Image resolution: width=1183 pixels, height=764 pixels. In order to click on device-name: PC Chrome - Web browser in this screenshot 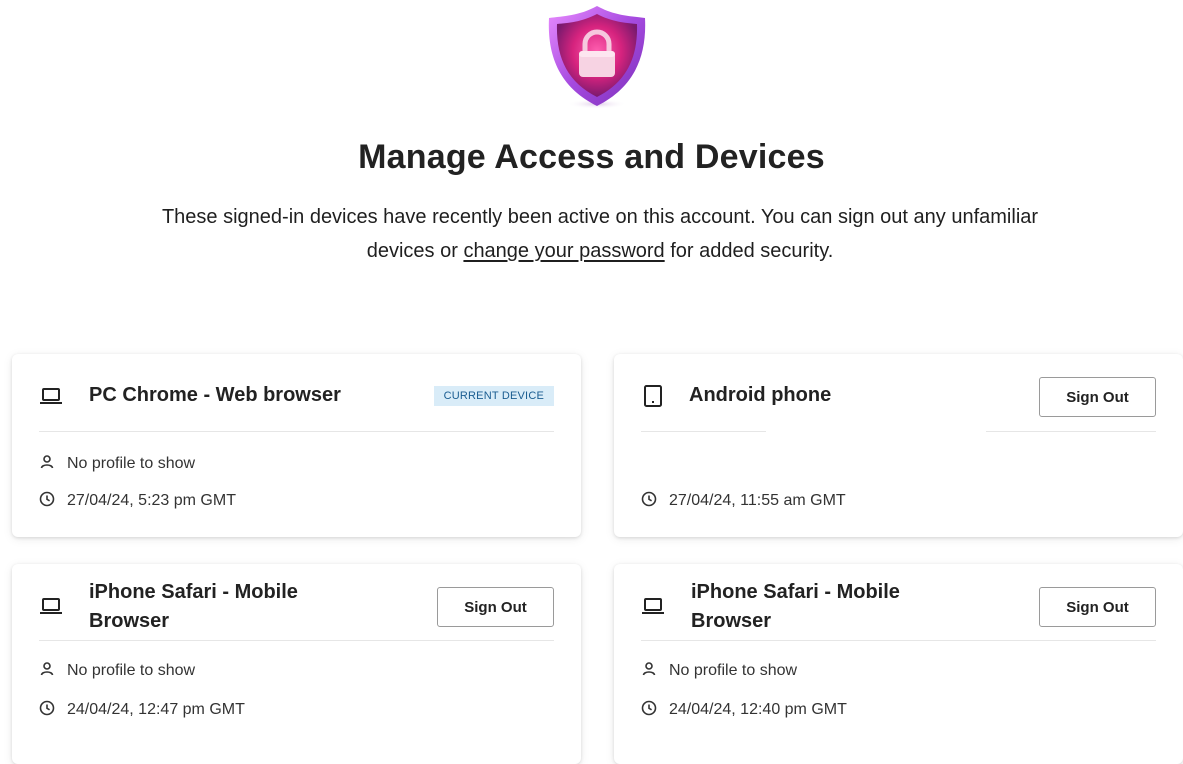, I will do `click(215, 395)`.